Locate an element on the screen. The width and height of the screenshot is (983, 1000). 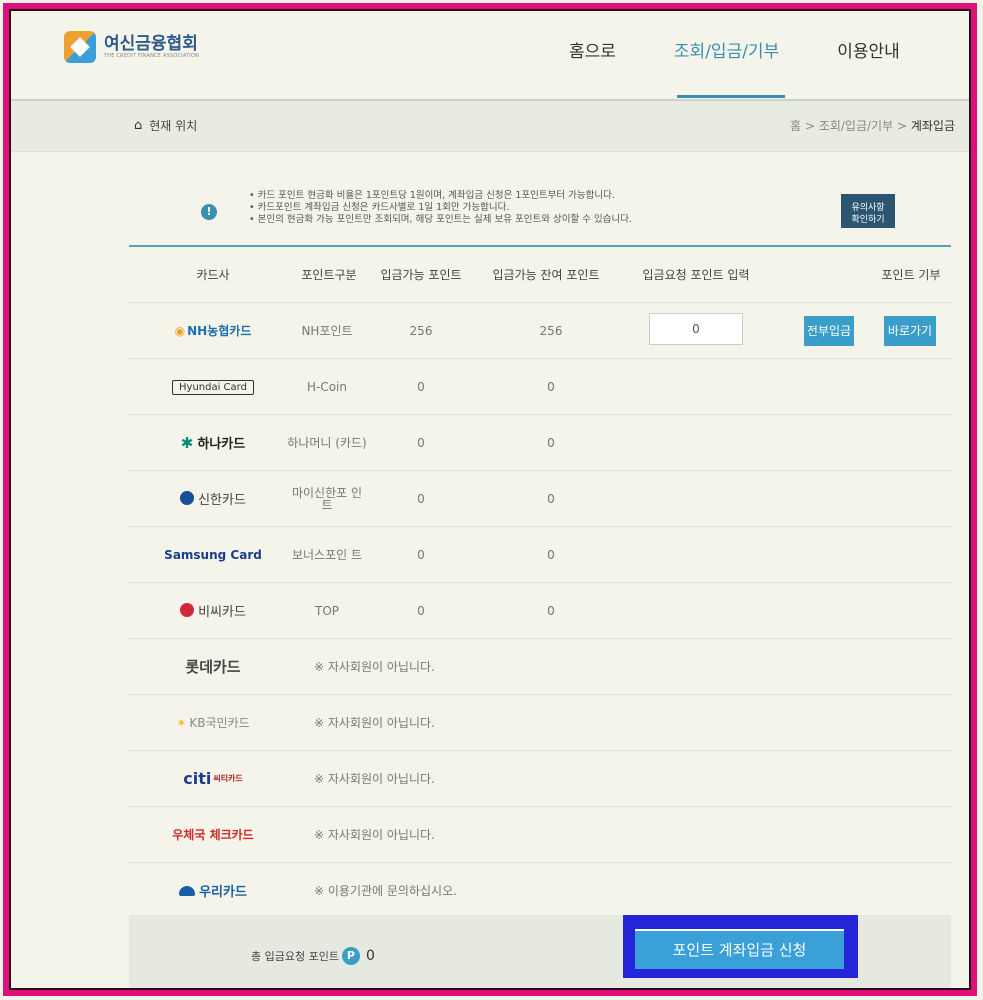
point-type: 하나머니 (카드) is located at coordinates (327, 442).